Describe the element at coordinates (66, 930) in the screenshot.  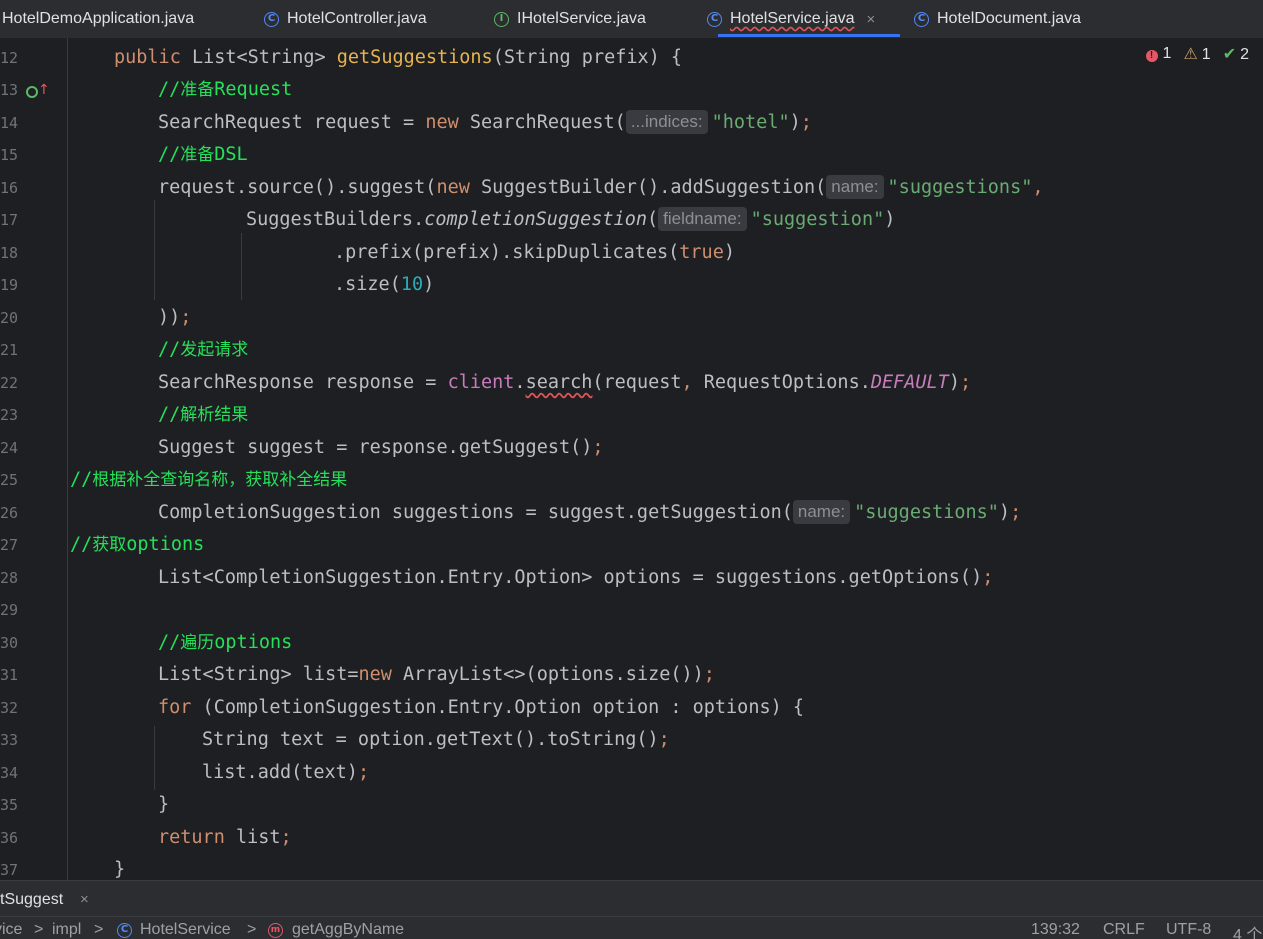
I see `breadcrumb-item: impl` at that location.